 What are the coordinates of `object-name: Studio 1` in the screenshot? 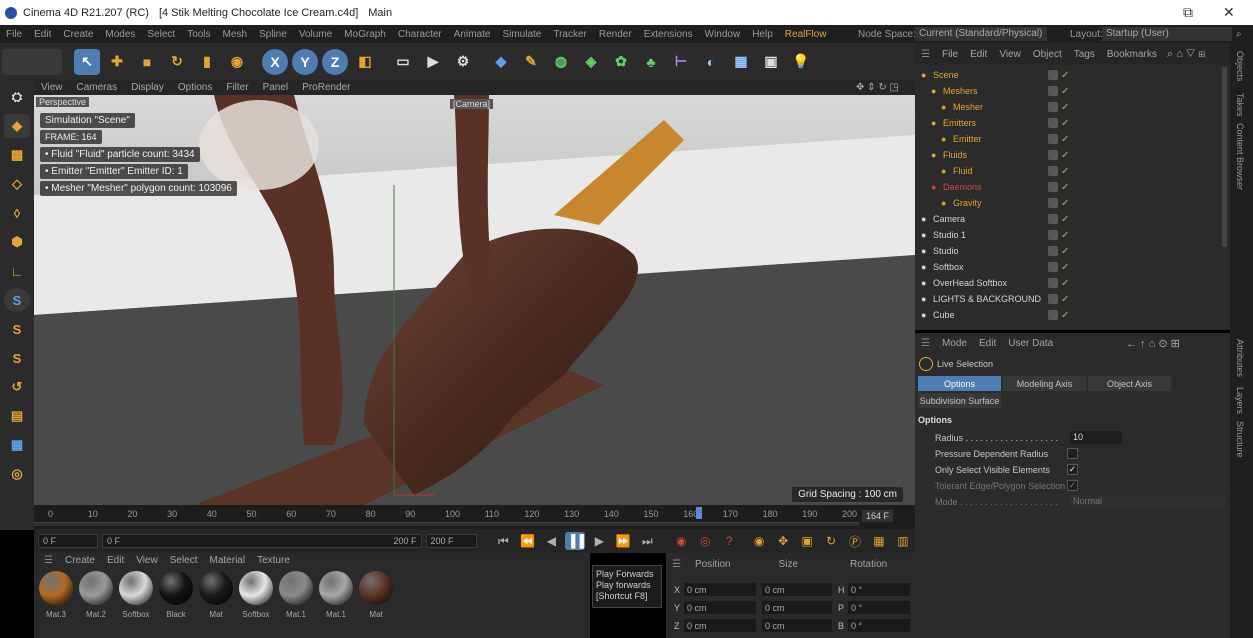 It's located at (949, 235).